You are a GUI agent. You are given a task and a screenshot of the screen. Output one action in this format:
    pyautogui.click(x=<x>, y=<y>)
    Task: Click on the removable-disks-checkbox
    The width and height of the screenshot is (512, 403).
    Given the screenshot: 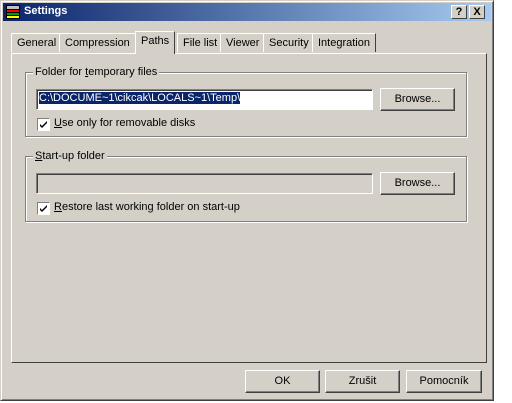 What is the action you would take?
    pyautogui.click(x=43, y=124)
    